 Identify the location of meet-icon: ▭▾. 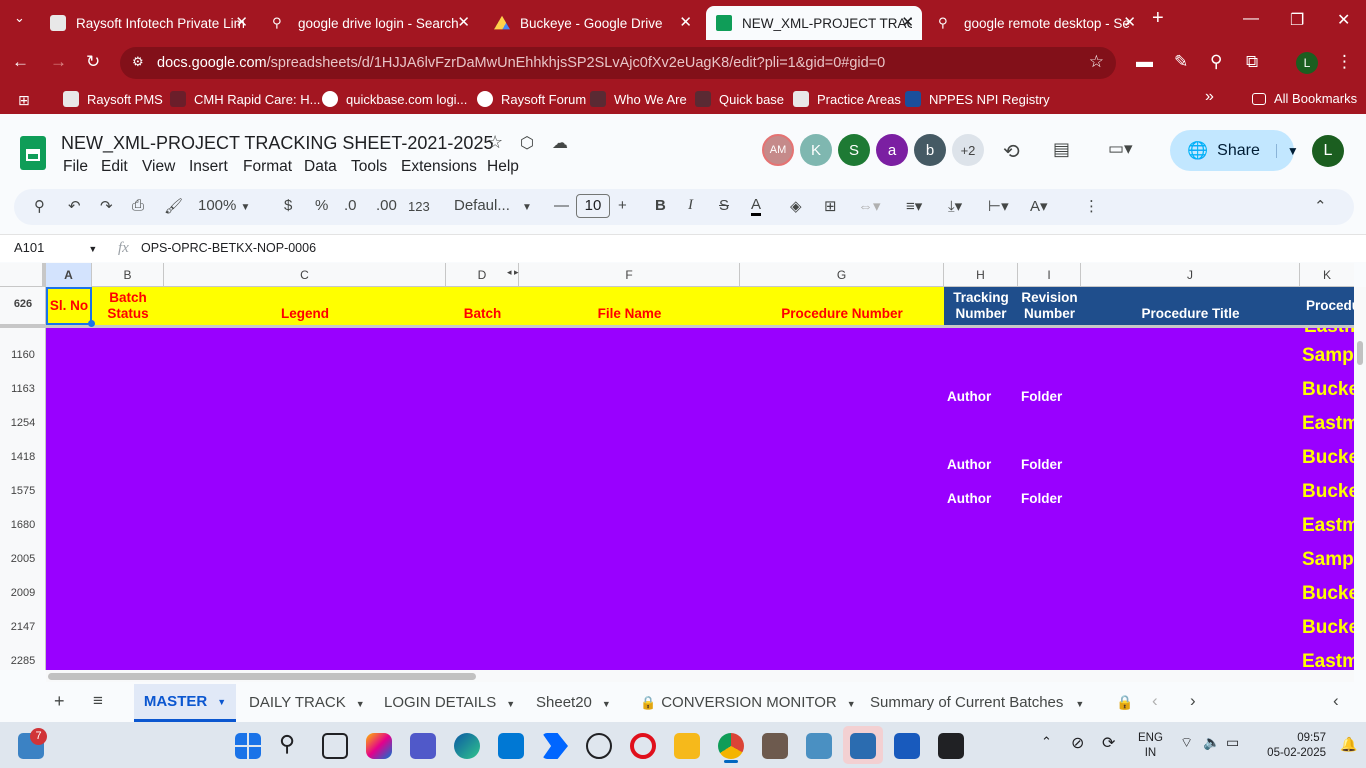
(1120, 149).